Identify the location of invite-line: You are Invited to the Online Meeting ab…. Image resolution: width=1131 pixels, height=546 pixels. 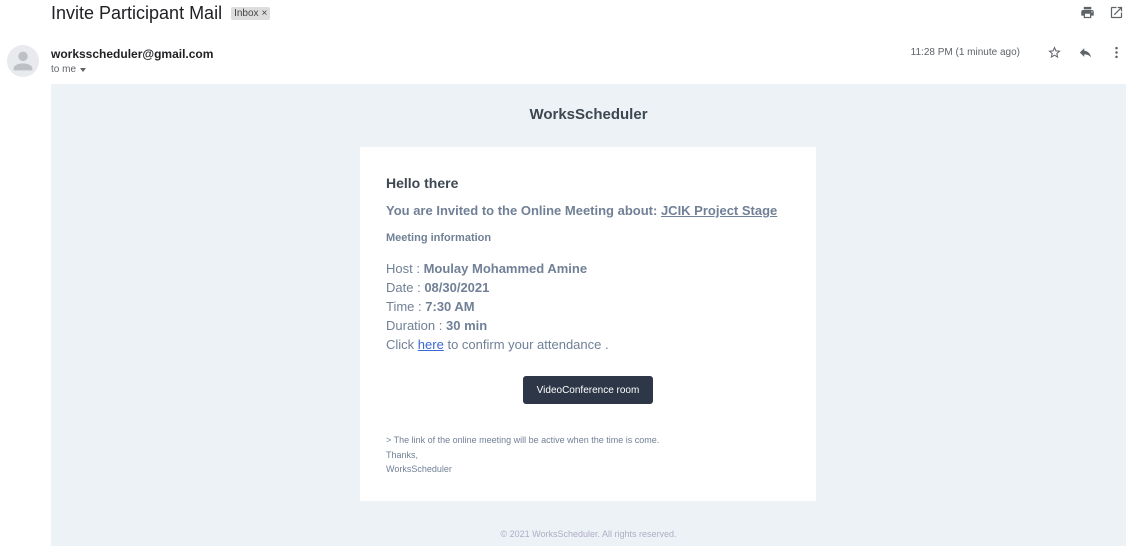
(581, 210).